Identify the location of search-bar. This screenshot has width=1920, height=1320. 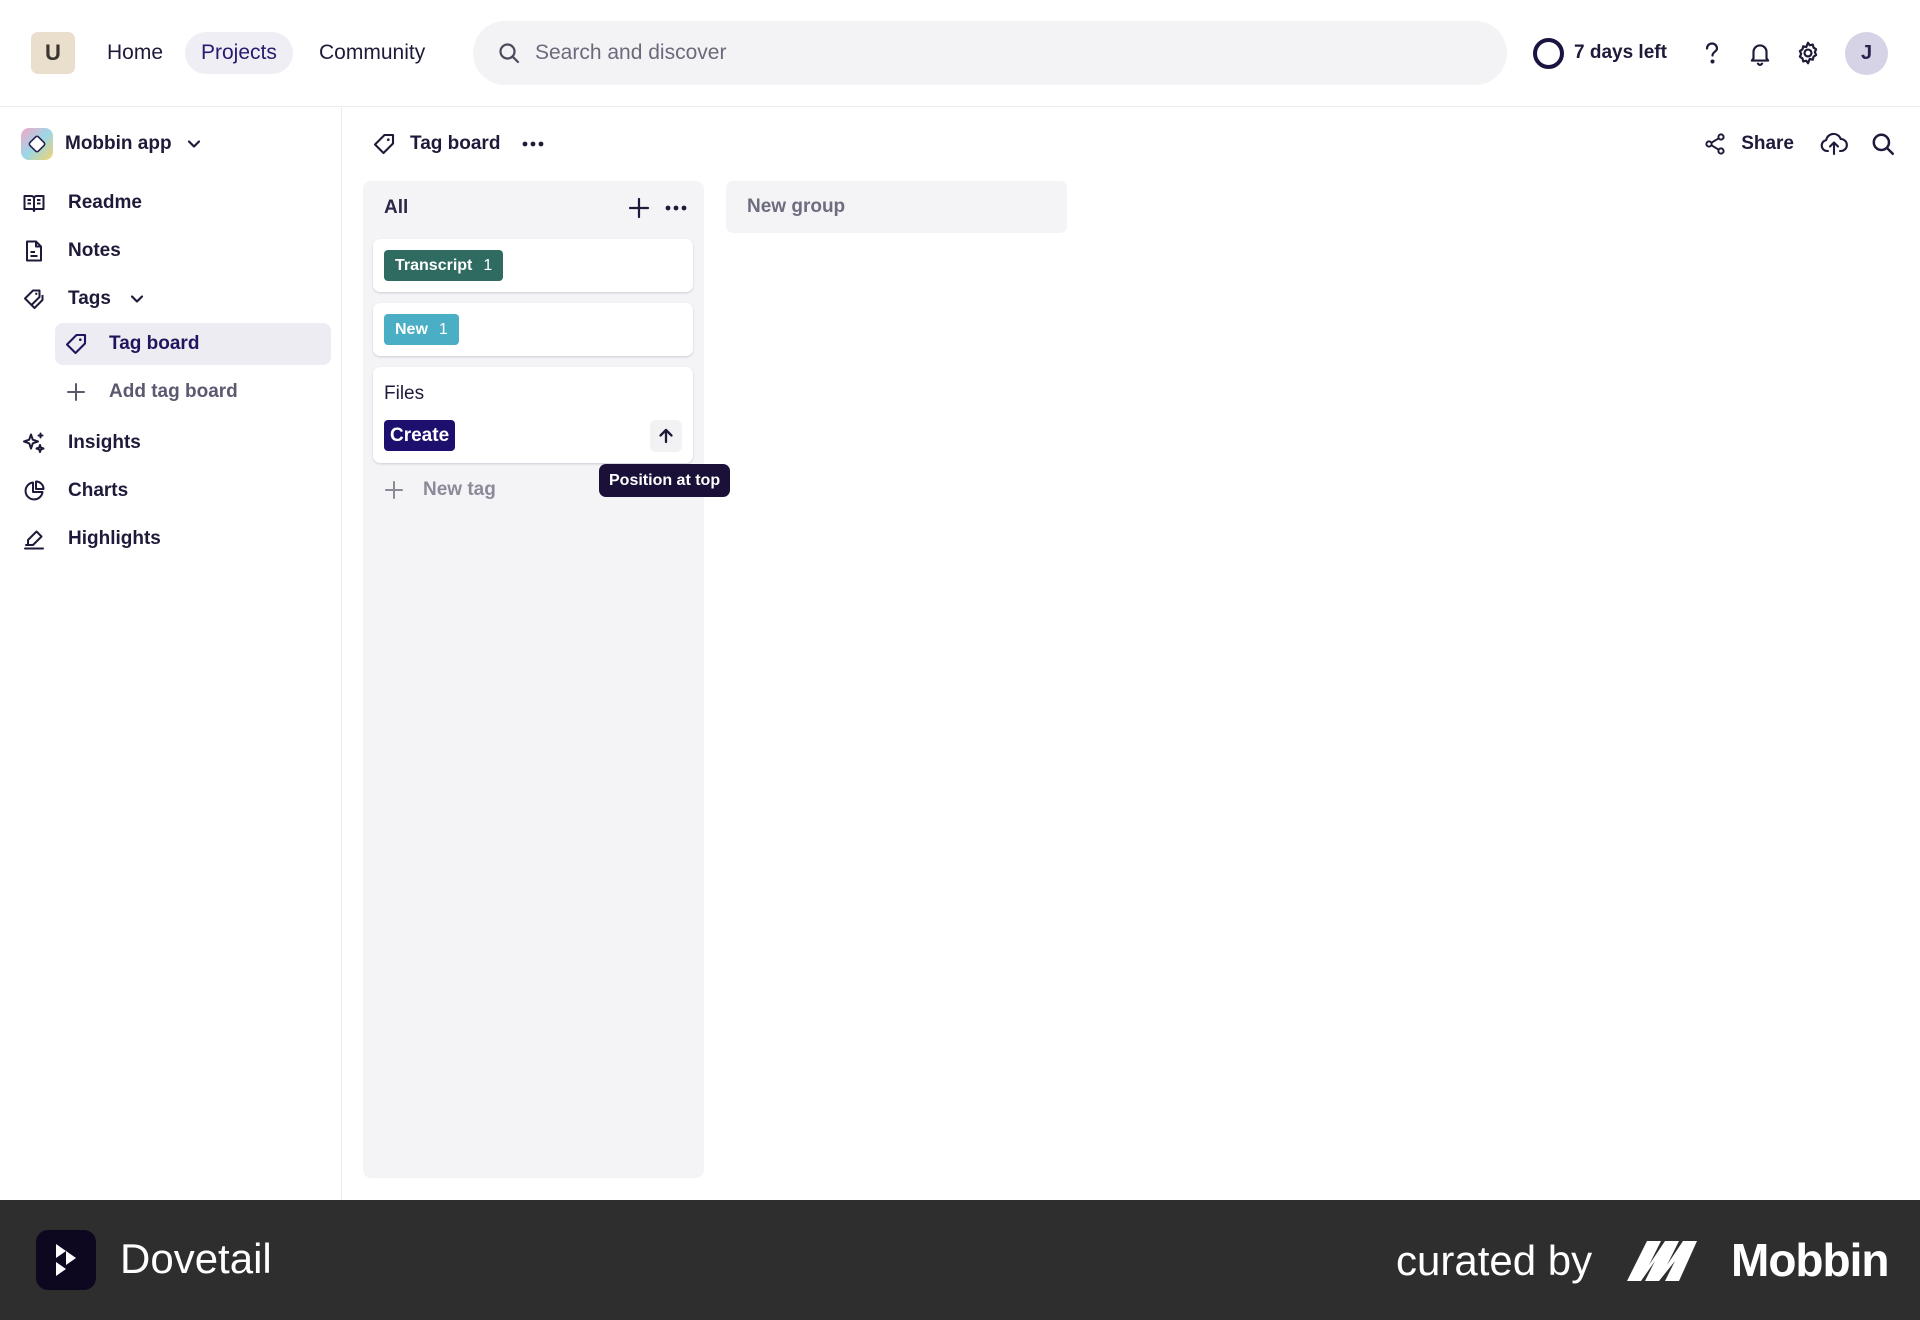
(990, 53).